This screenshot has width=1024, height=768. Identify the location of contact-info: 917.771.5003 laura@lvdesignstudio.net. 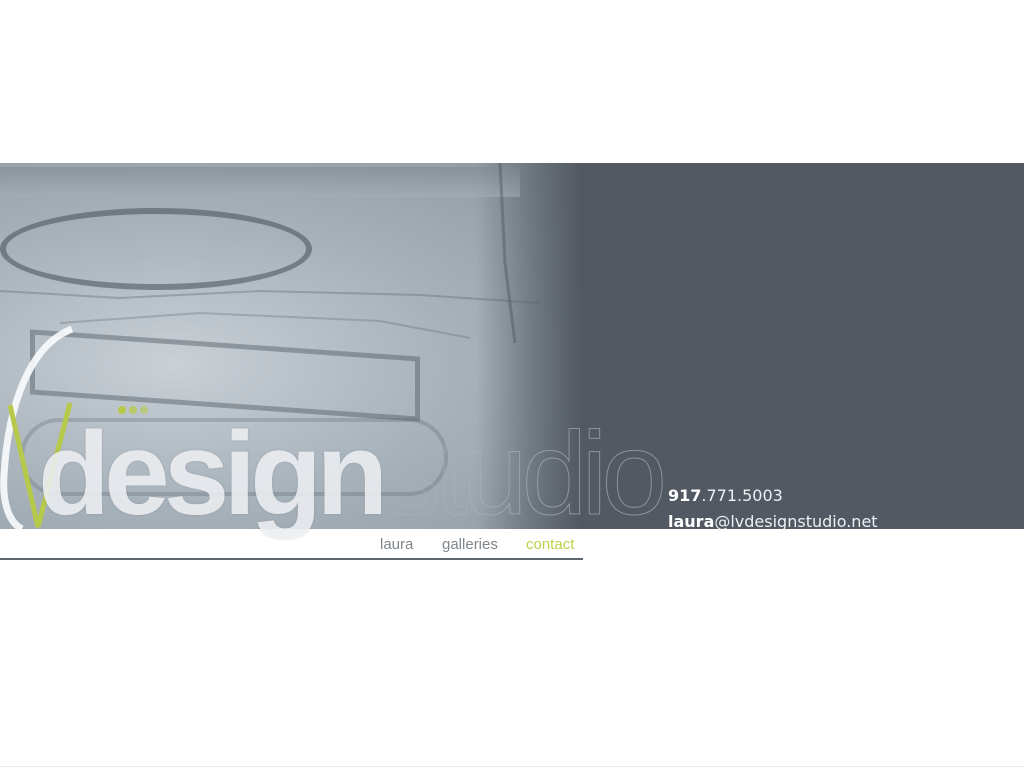
(773, 506).